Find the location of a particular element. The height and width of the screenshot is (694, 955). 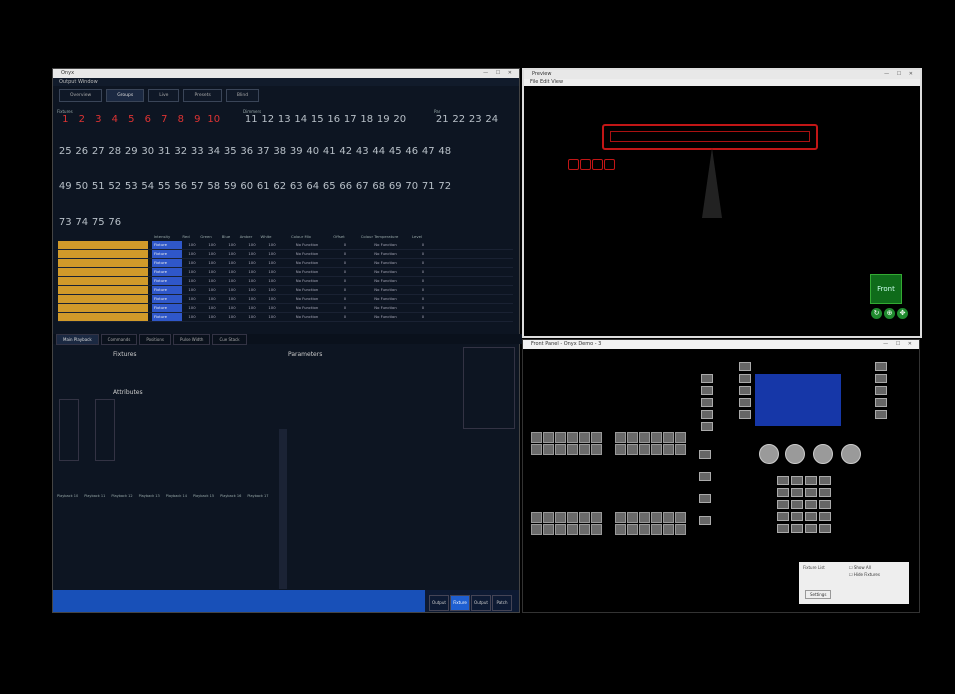

playback-panel is located at coordinates (489, 388).